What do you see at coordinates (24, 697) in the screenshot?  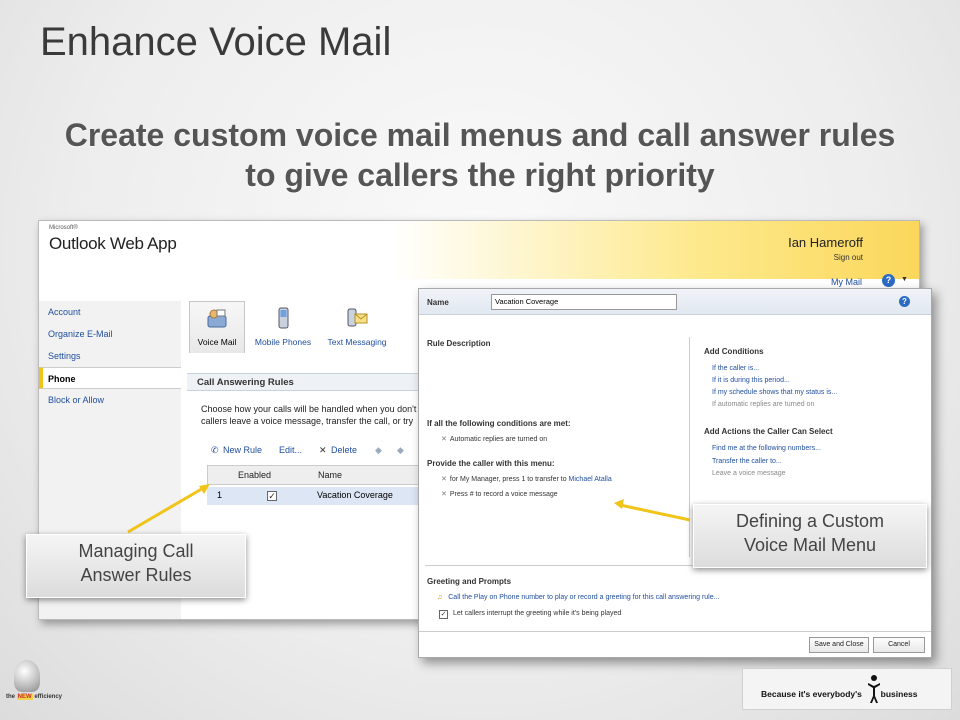 I see `logo-word: NEW` at bounding box center [24, 697].